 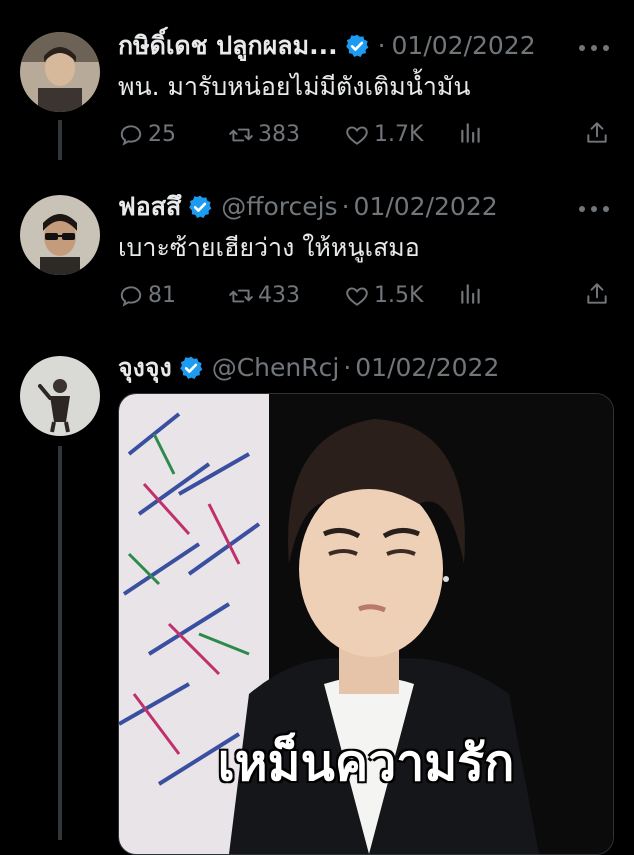 What do you see at coordinates (399, 295) in the screenshot?
I see `like-count: 1.5K` at bounding box center [399, 295].